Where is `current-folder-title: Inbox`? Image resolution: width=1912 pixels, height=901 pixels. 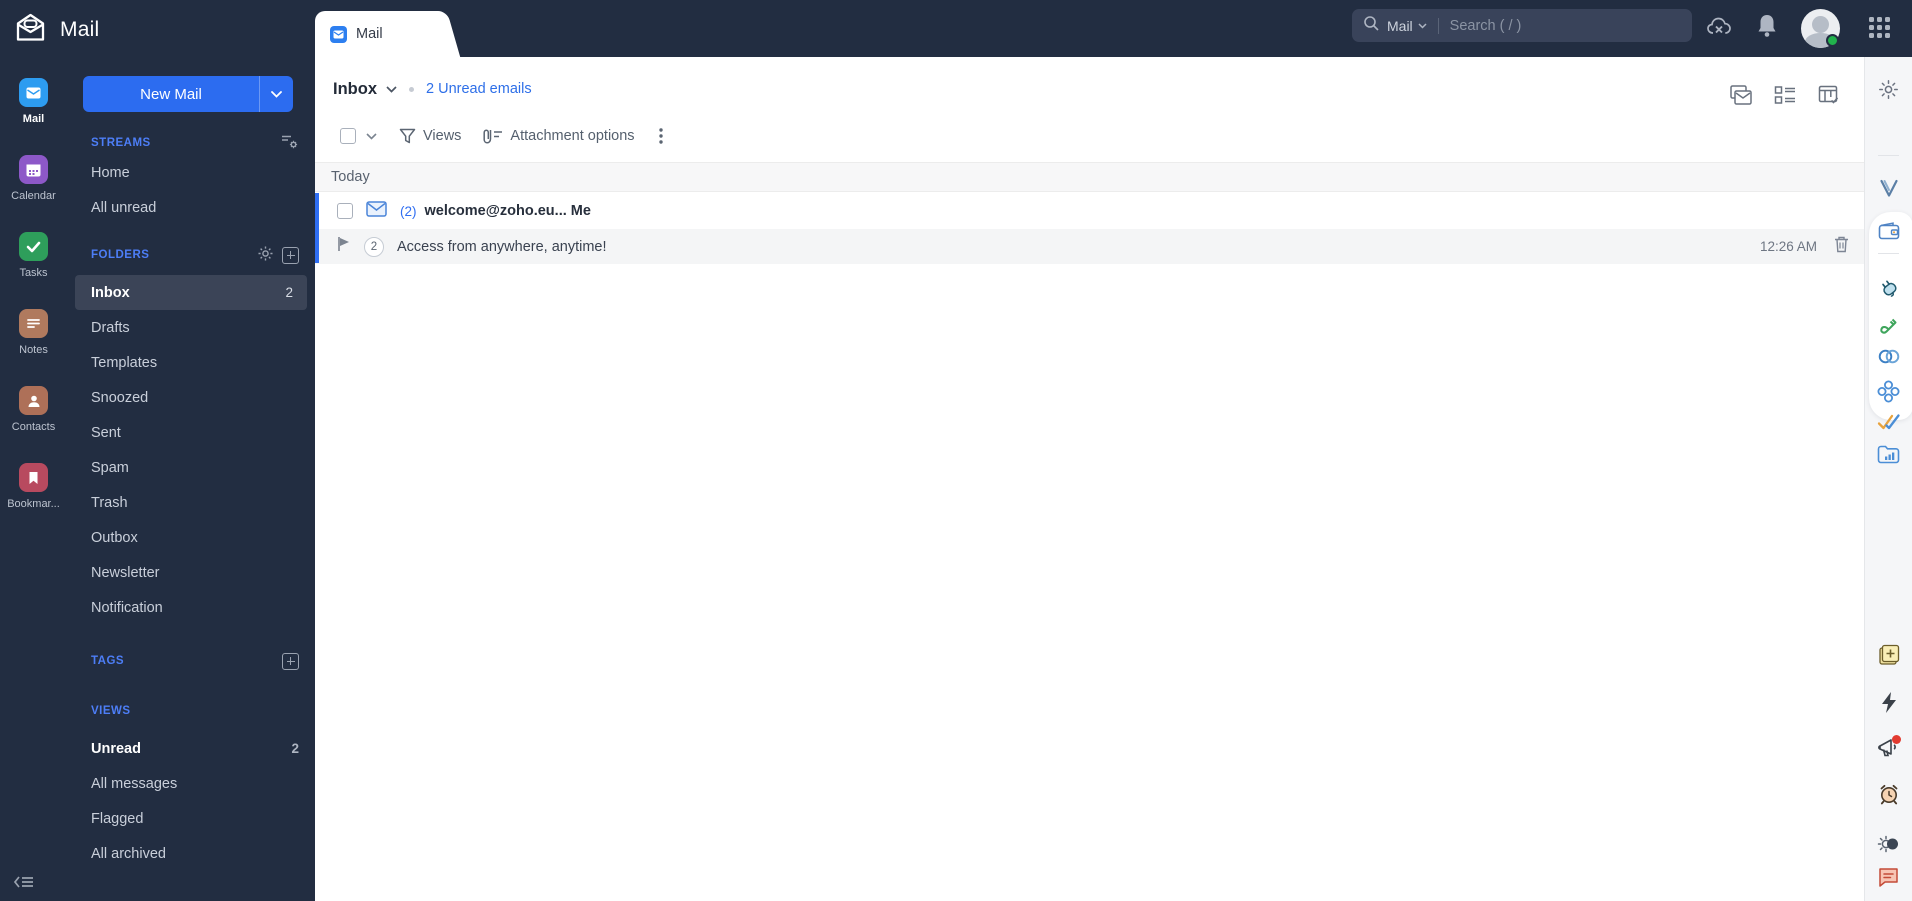
current-folder-title: Inbox is located at coordinates (355, 89).